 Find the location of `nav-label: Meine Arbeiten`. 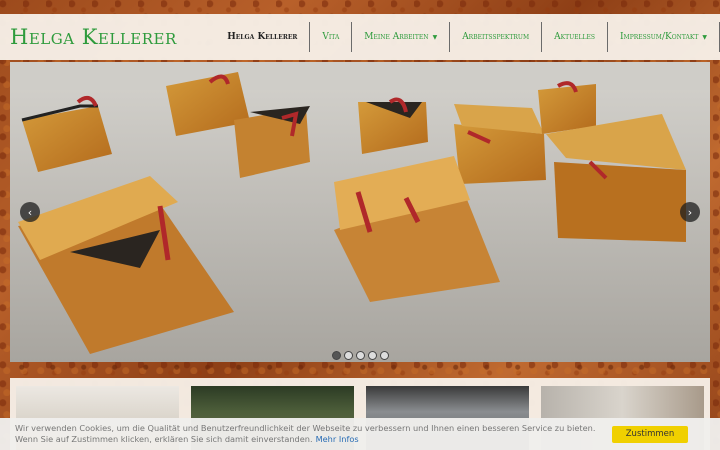

nav-label: Meine Arbeiten is located at coordinates (396, 37).